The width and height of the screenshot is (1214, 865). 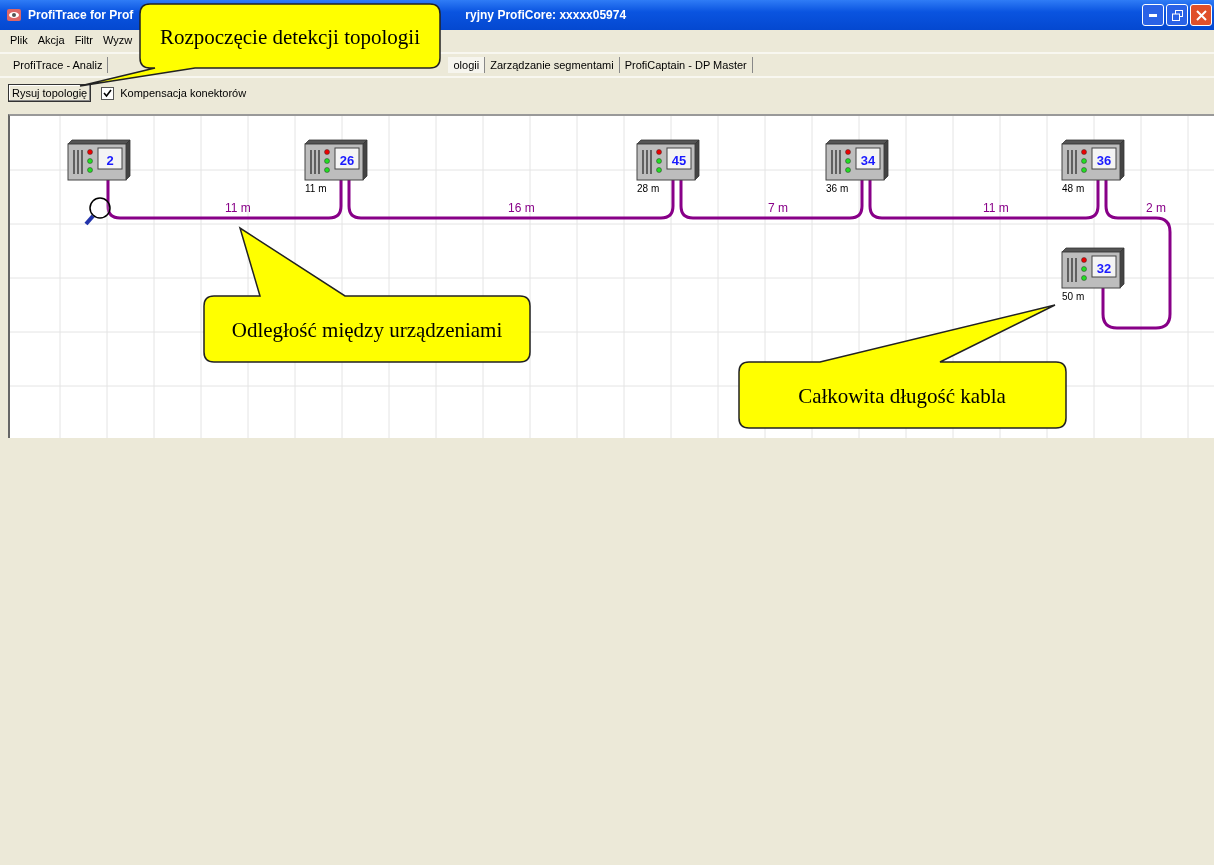 What do you see at coordinates (290, 37) in the screenshot?
I see `callout-text: Rozpoczęcie detekcji topologii` at bounding box center [290, 37].